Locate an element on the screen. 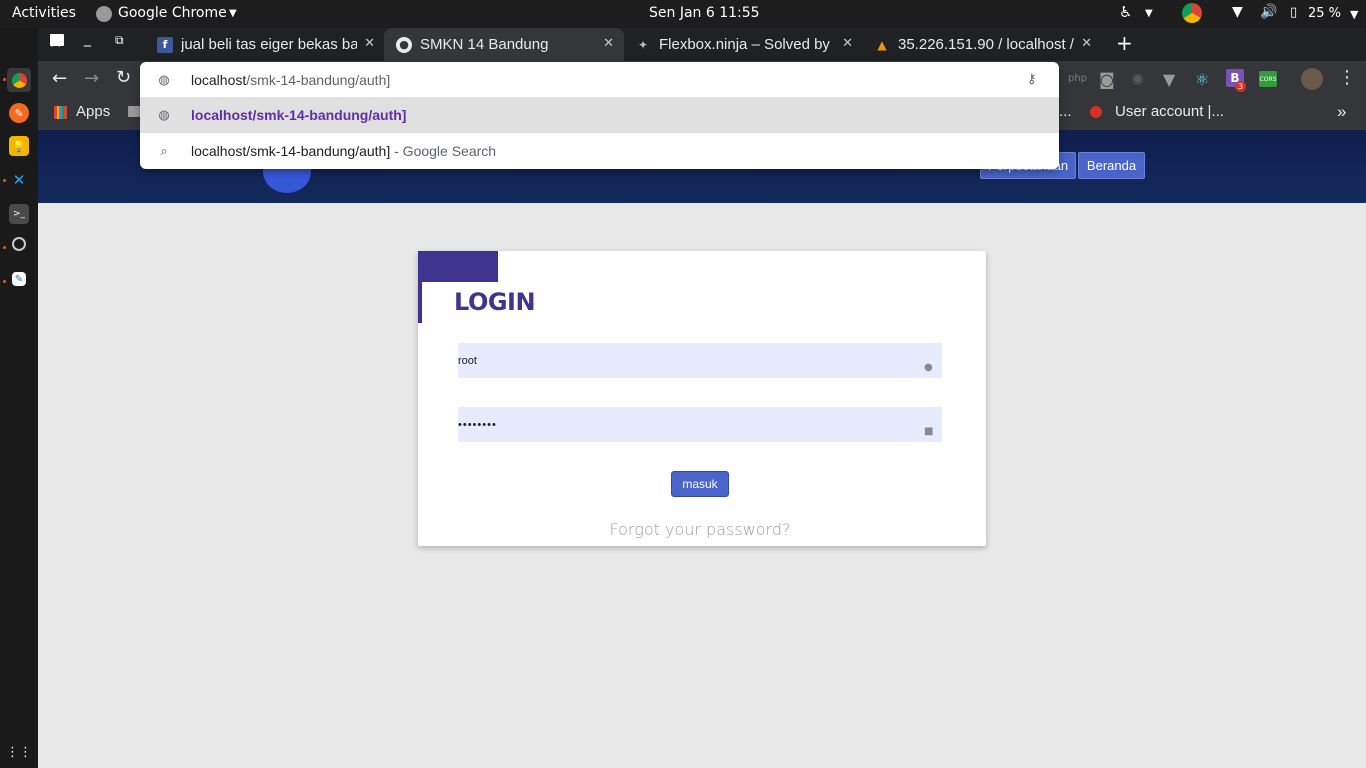  camera-icon: ◙ is located at coordinates (1107, 79).